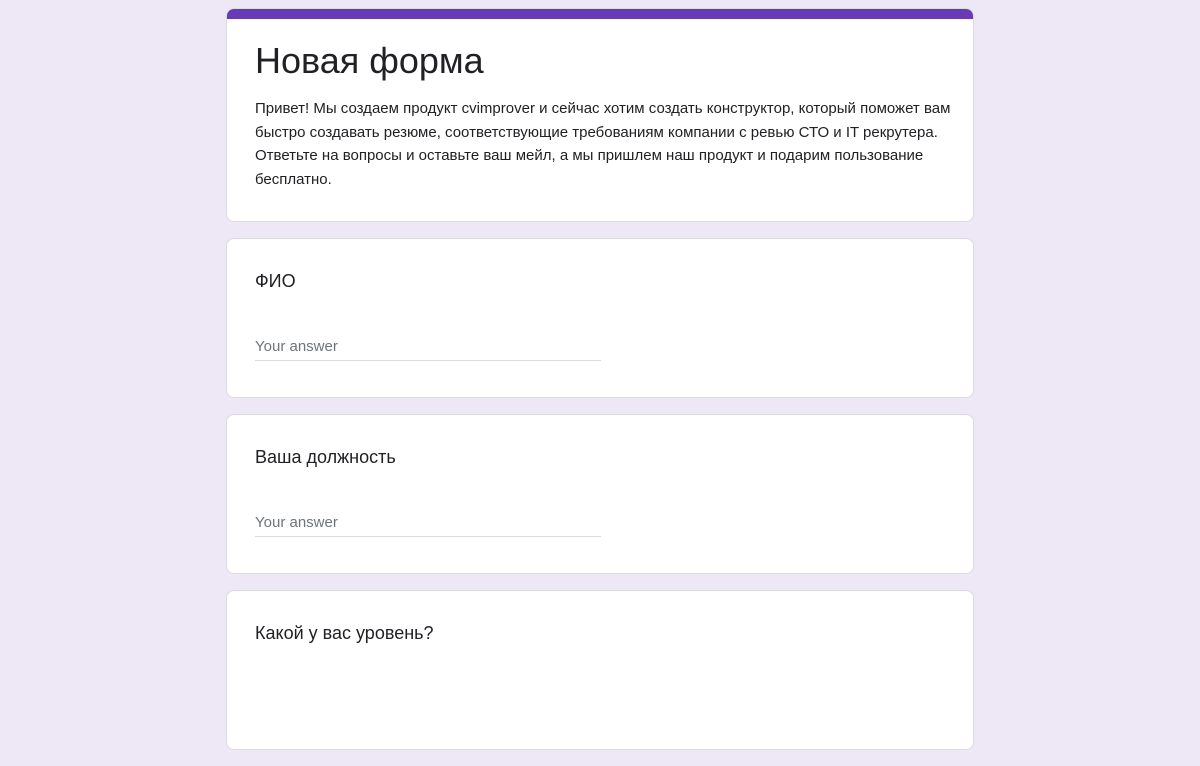  I want to click on question-title: Какой у вас уровень?, so click(344, 633).